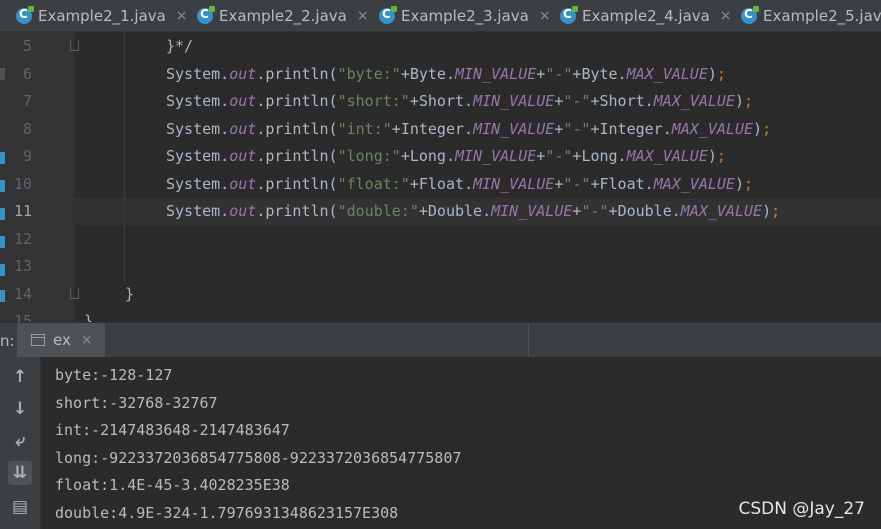 The width and height of the screenshot is (881, 529). I want to click on csdn-watermark: CSDN @Jay_27, so click(802, 509).